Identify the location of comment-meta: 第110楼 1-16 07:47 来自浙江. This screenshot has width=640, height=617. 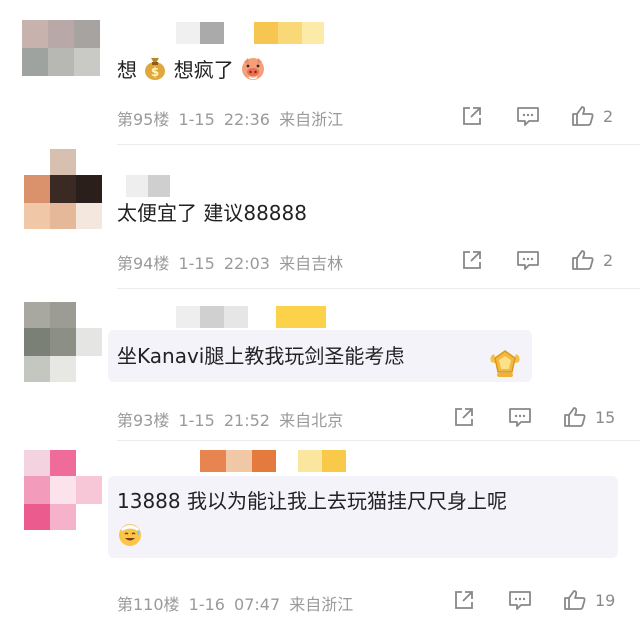
(235, 603).